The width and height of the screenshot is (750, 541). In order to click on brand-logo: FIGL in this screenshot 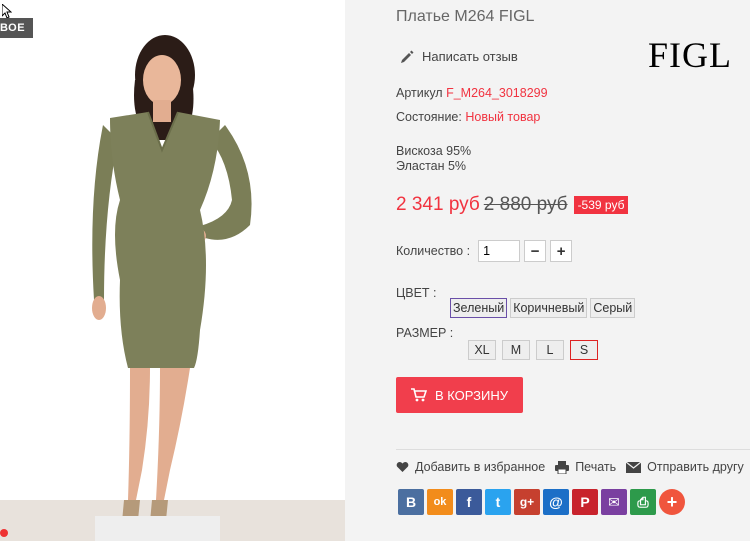, I will do `click(690, 55)`.